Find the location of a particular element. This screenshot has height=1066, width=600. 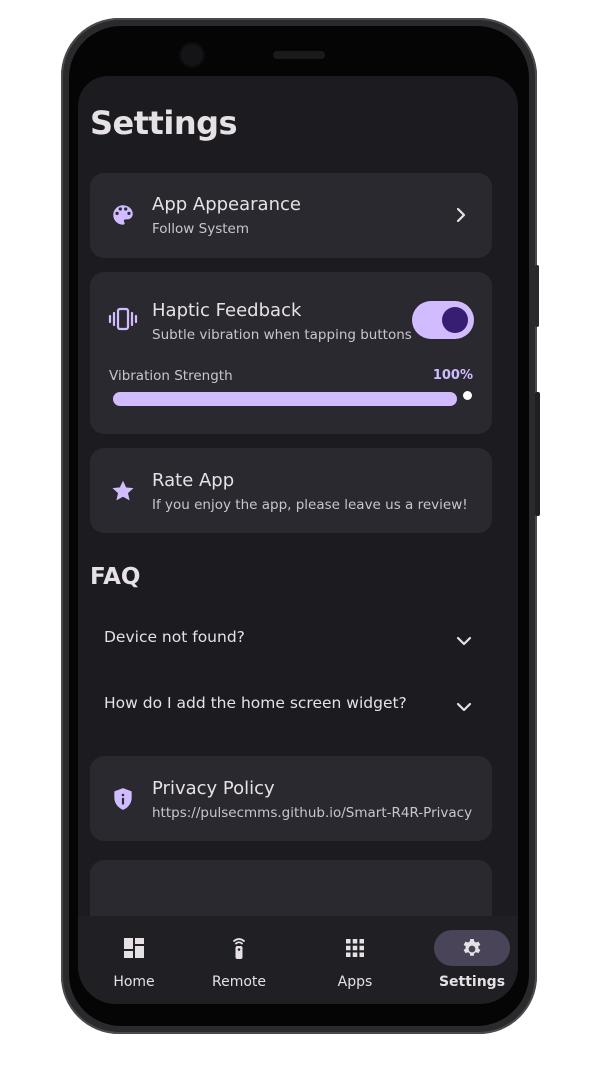

nav-item-remote: Remote is located at coordinates (239, 960).